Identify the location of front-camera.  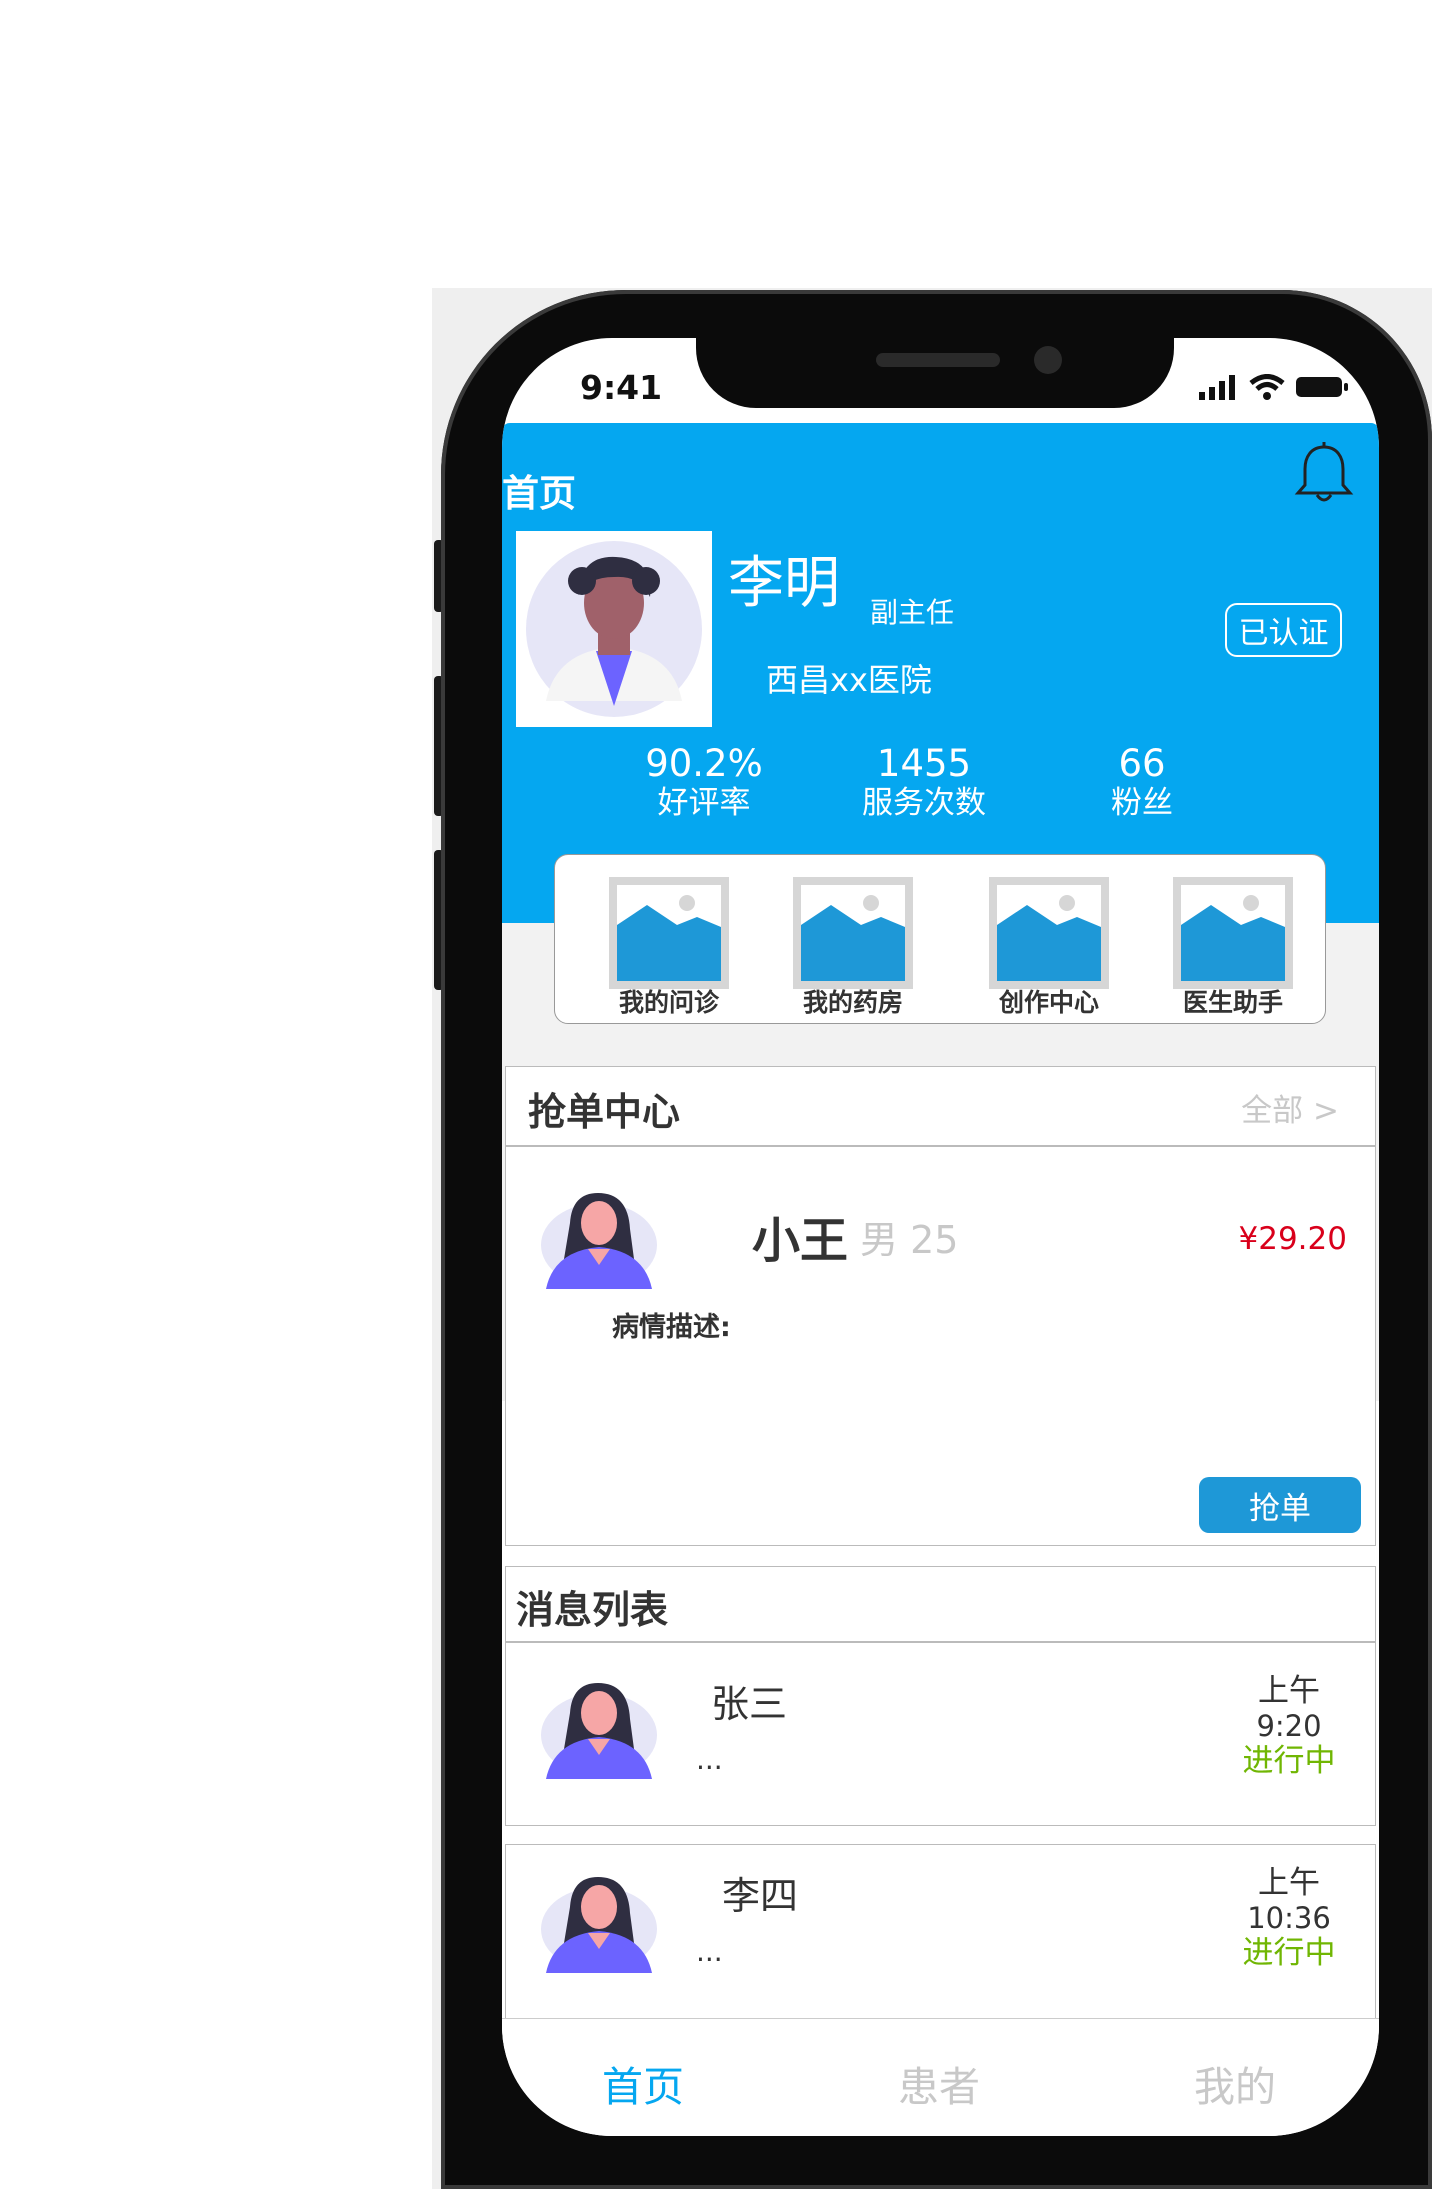
(1048, 360).